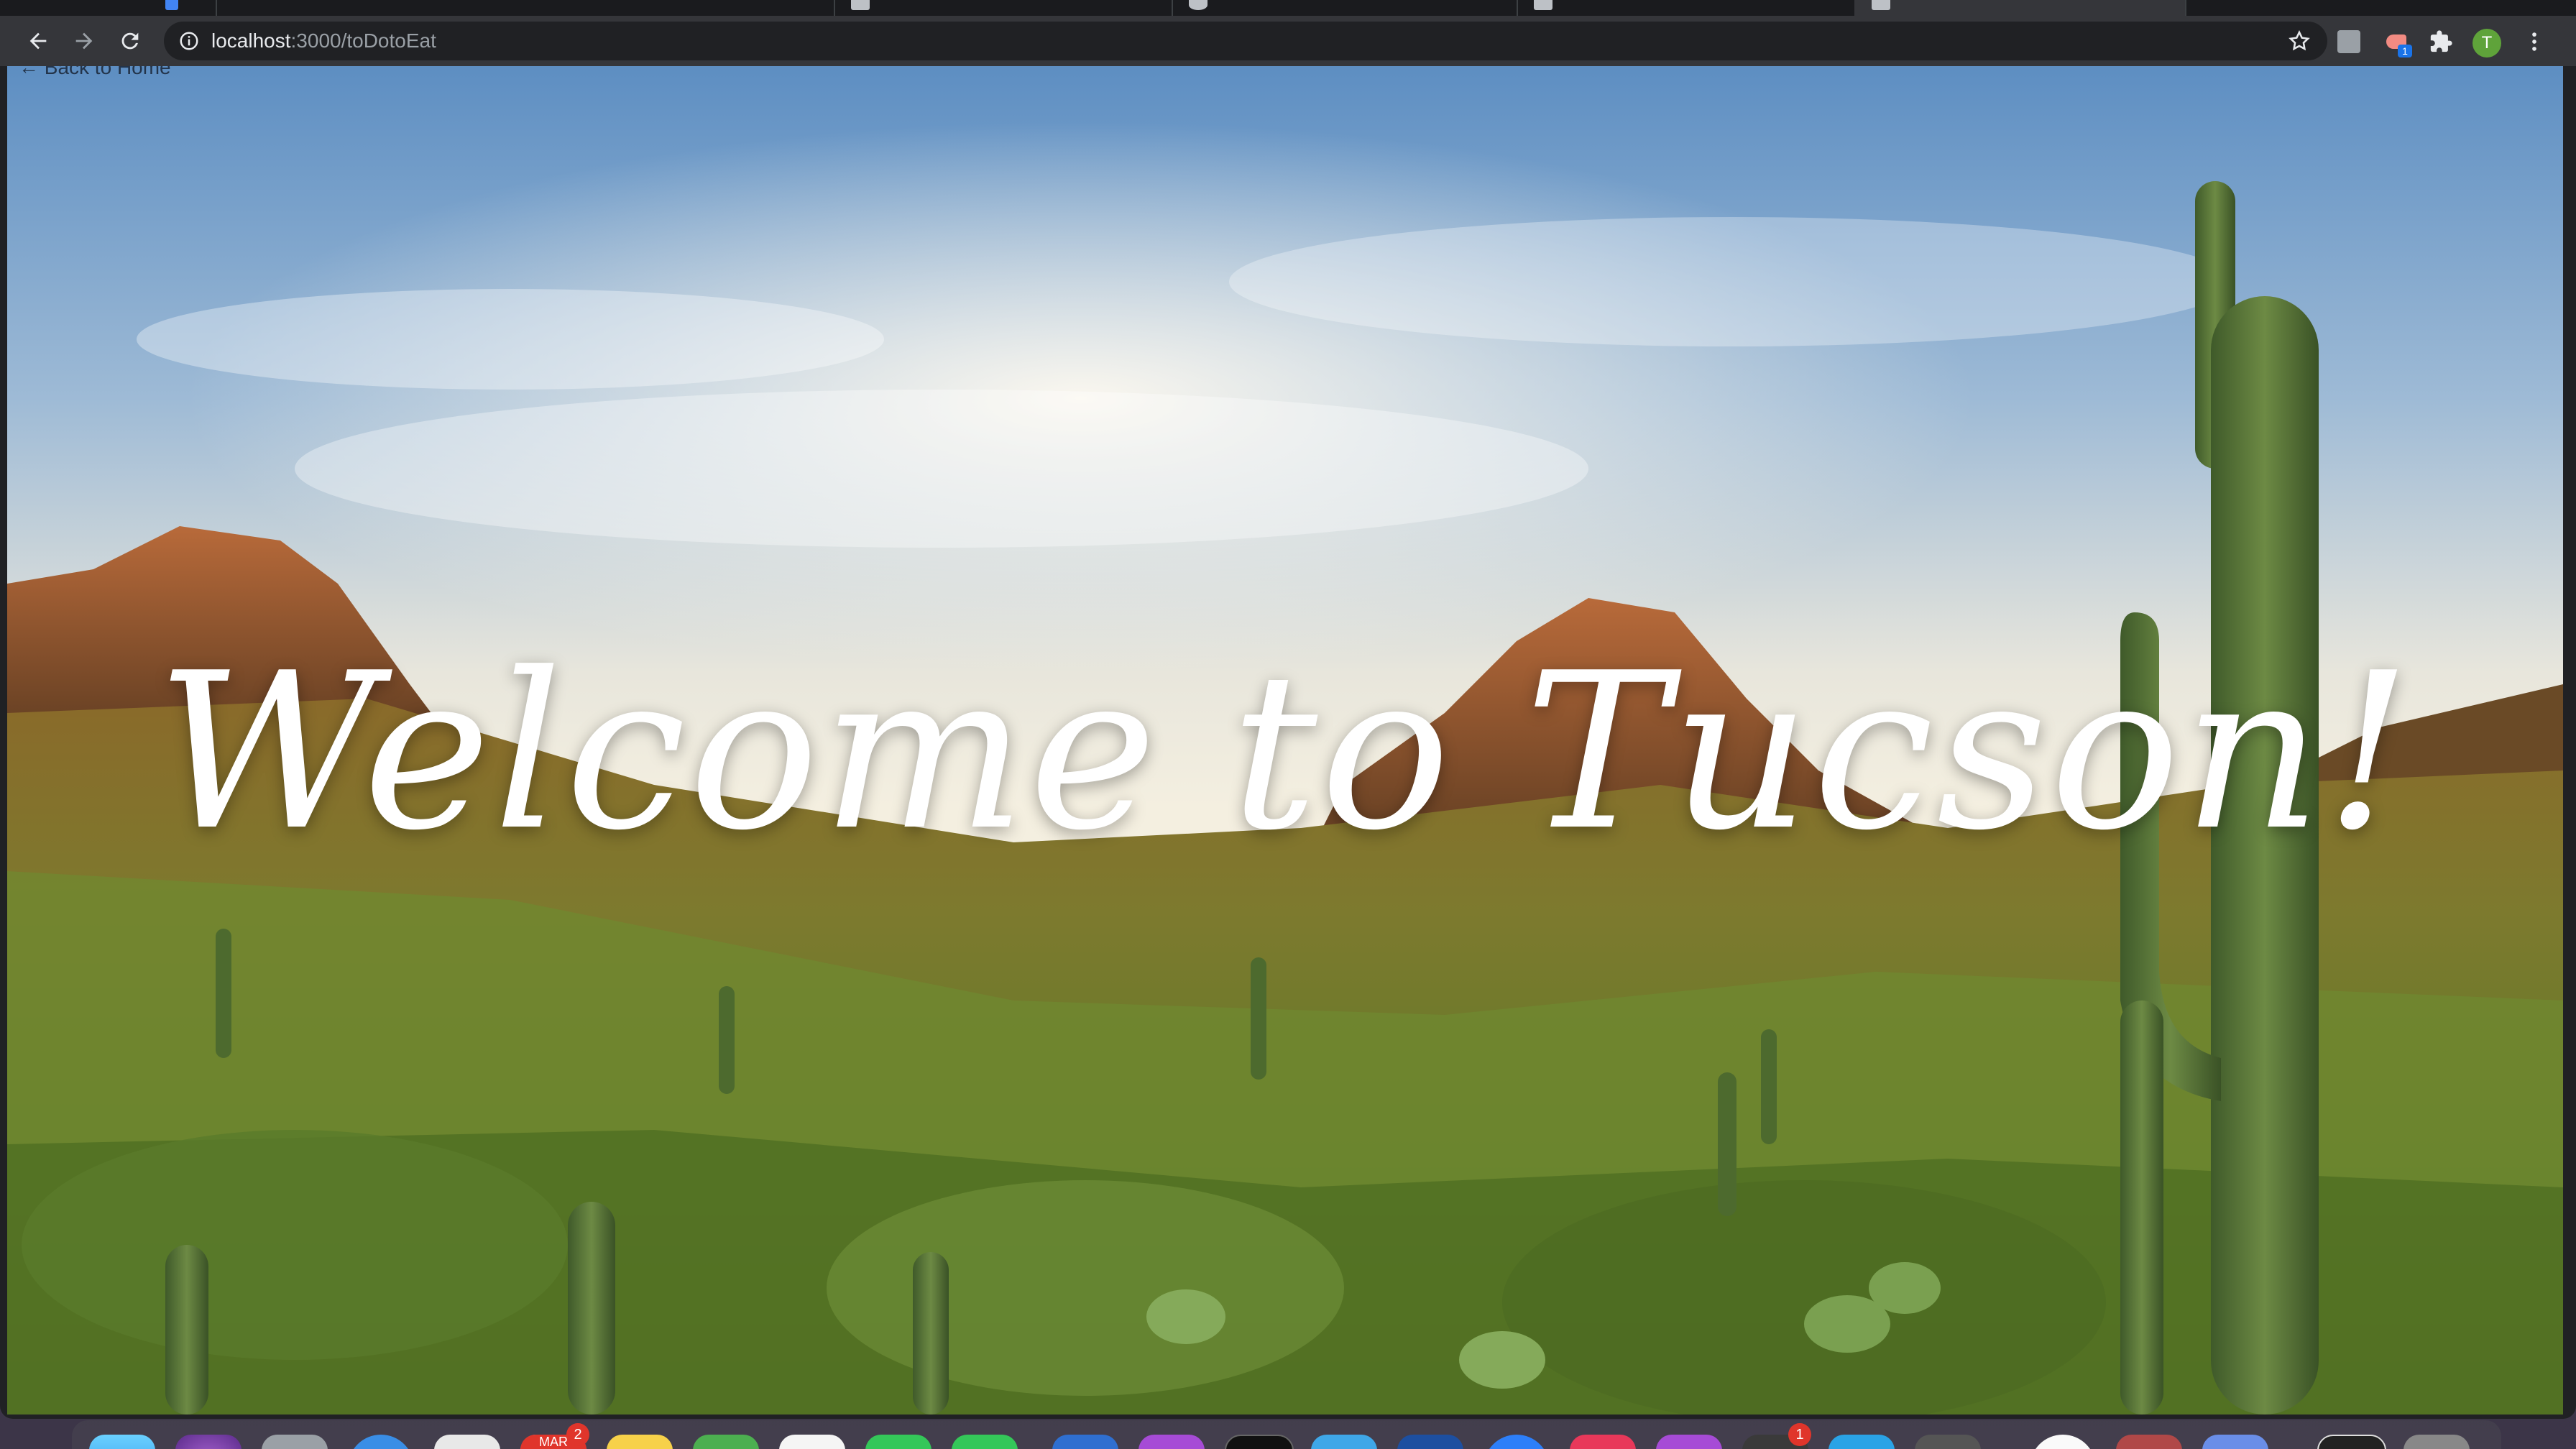 The height and width of the screenshot is (1449, 2576). What do you see at coordinates (2437, 1442) in the screenshot?
I see `trash-icon` at bounding box center [2437, 1442].